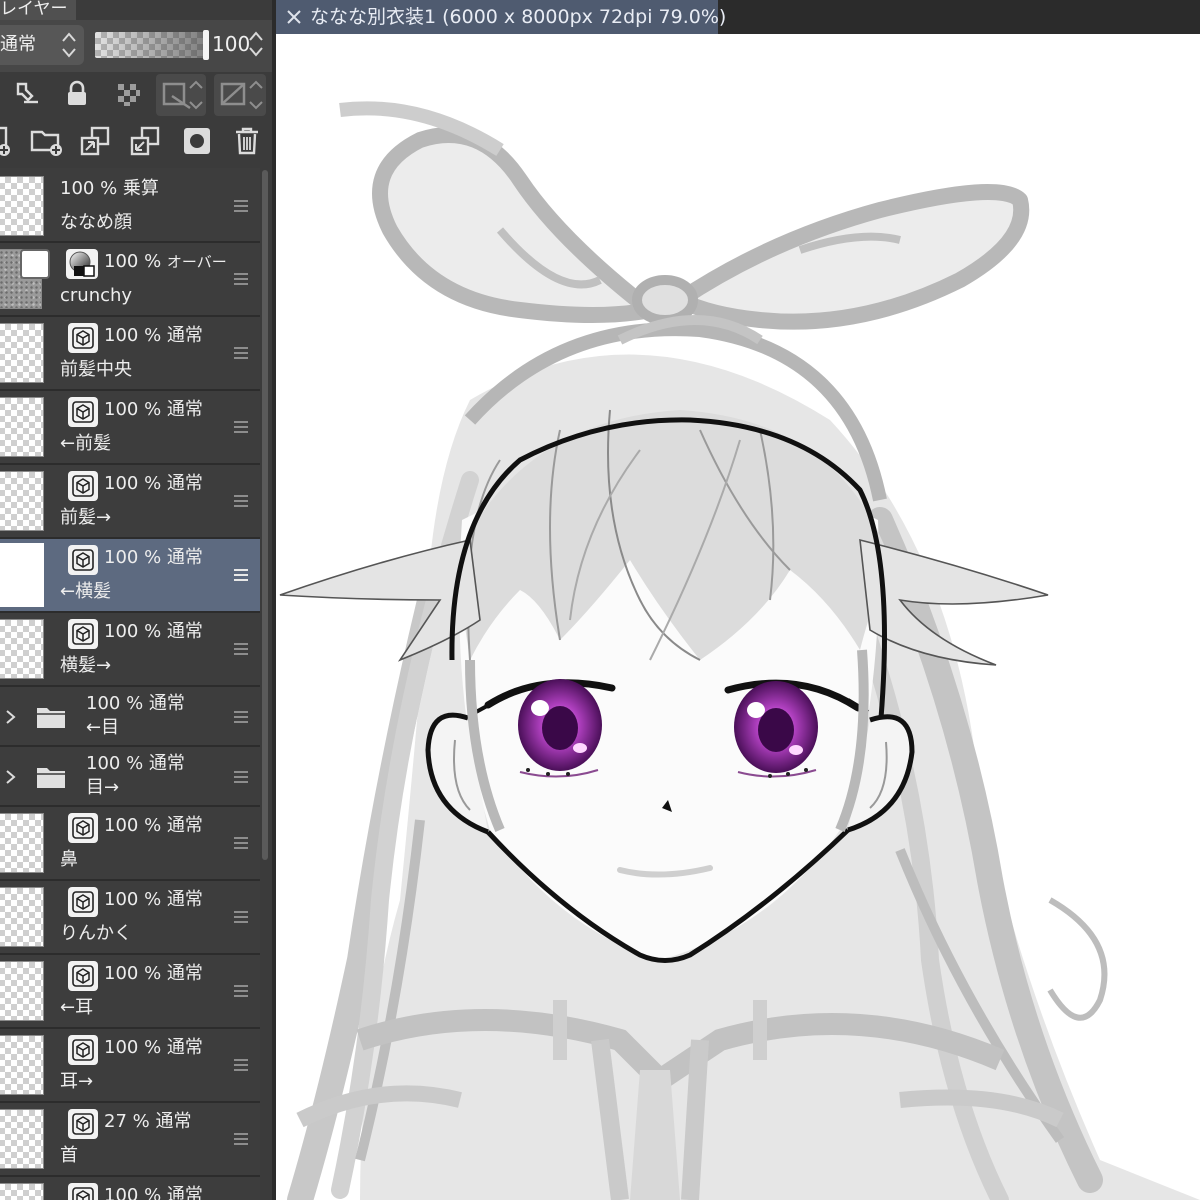  What do you see at coordinates (86, 443) in the screenshot?
I see `layer-name: ←前髪` at bounding box center [86, 443].